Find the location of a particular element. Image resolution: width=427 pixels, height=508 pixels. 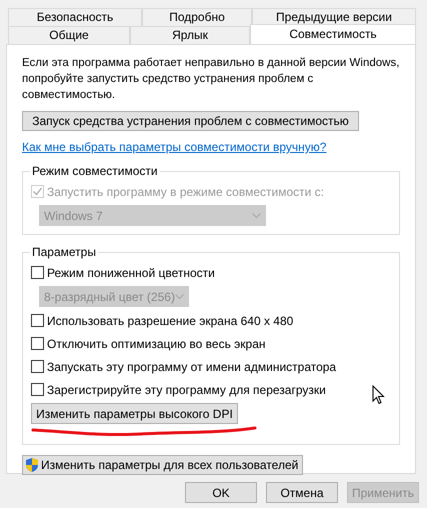

shield-icon is located at coordinates (32, 465).